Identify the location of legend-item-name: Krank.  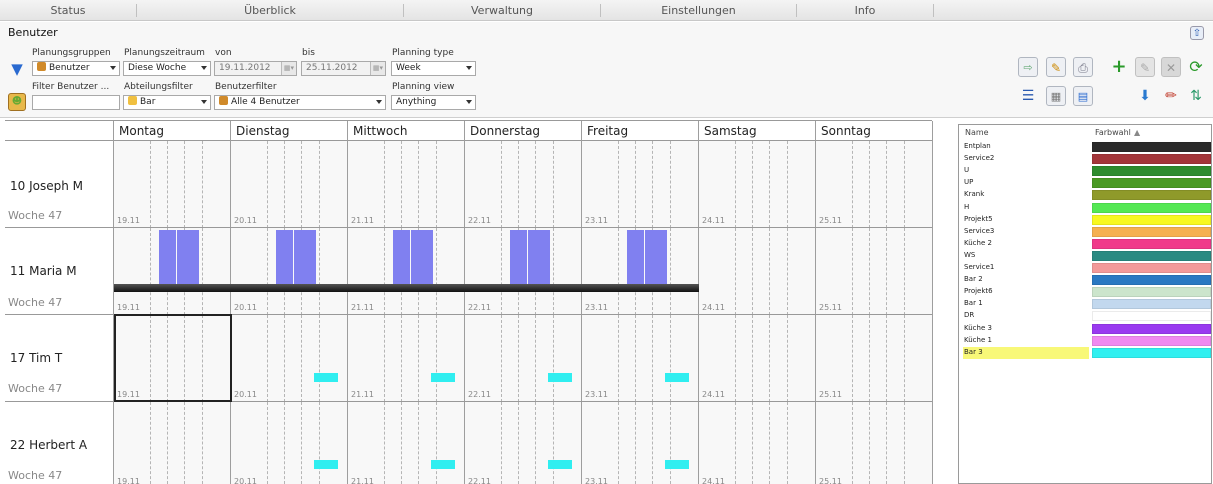
(974, 194).